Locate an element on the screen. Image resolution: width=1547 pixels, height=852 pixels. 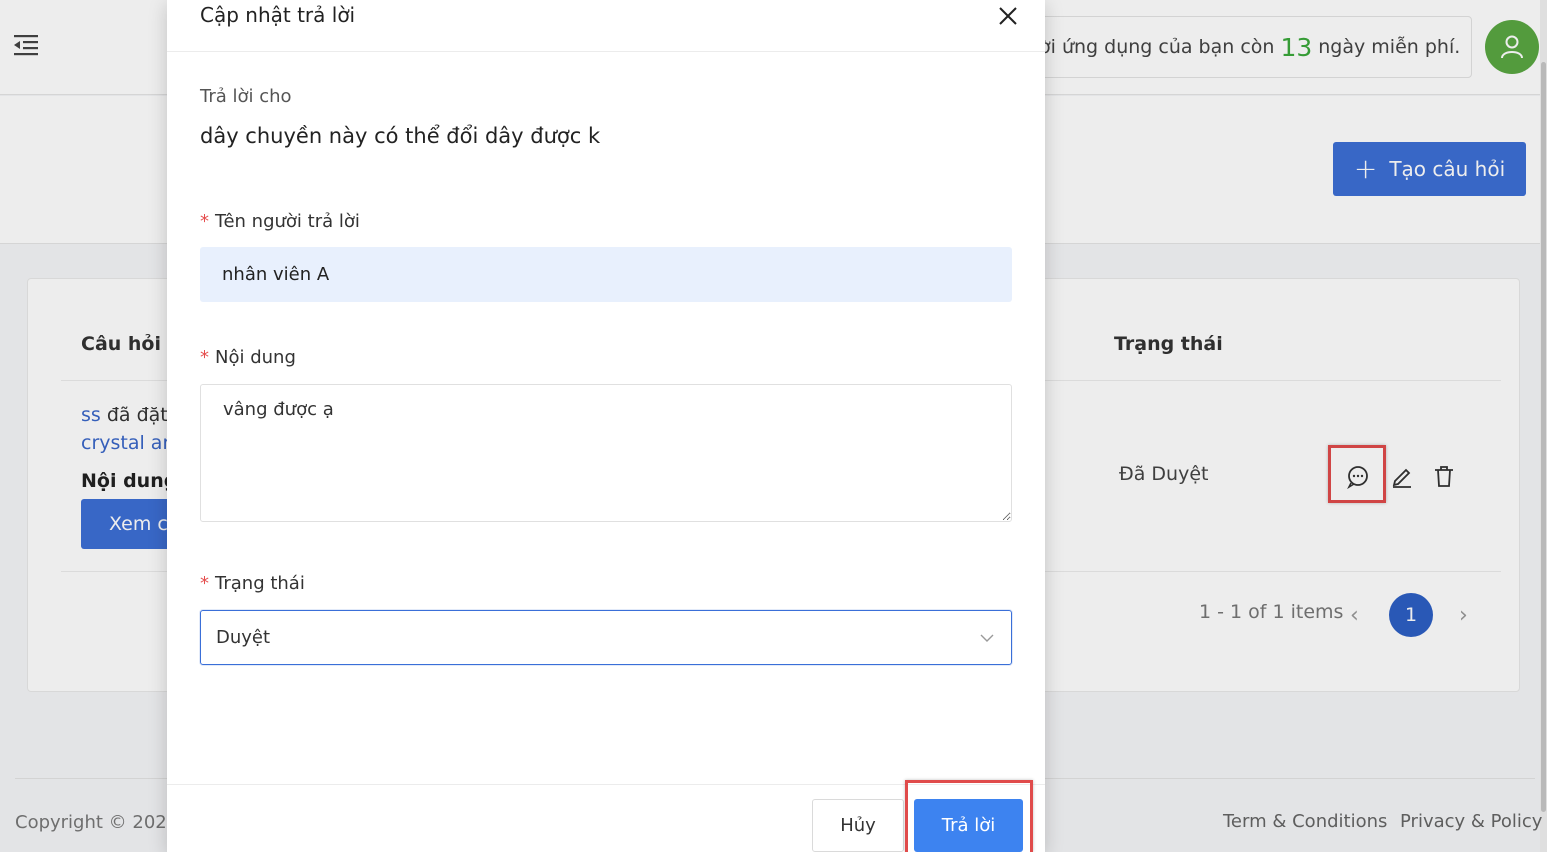
status-label-text: Trạng thái is located at coordinates (260, 583).